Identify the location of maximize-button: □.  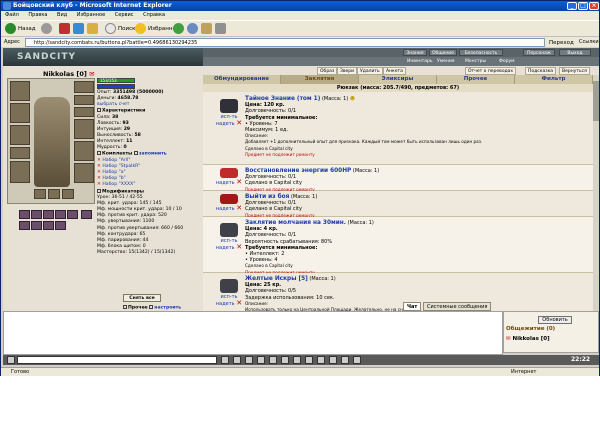
(583, 6).